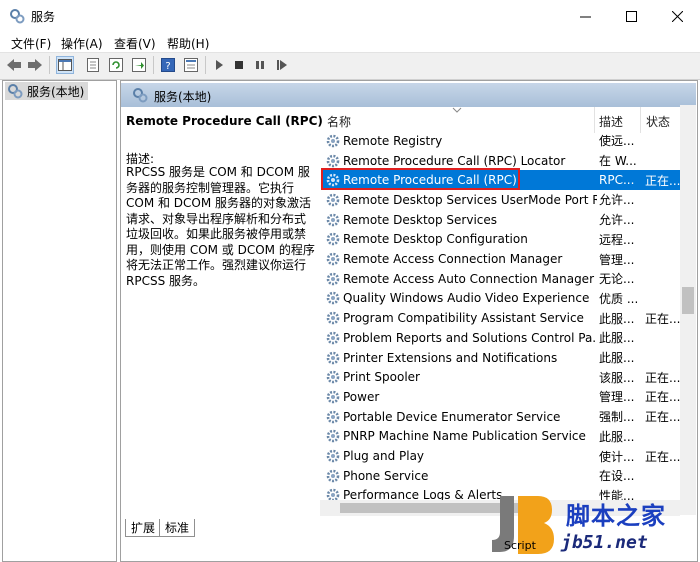 This screenshot has width=700, height=562. I want to click on minimize-button, so click(585, 16).